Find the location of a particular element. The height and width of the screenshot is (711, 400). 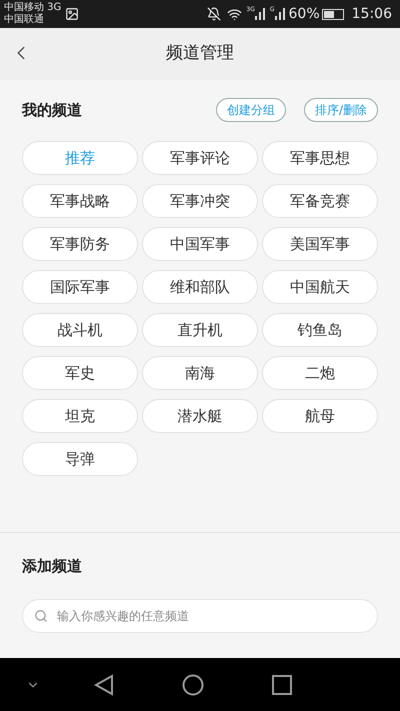

mute-icon is located at coordinates (214, 14).